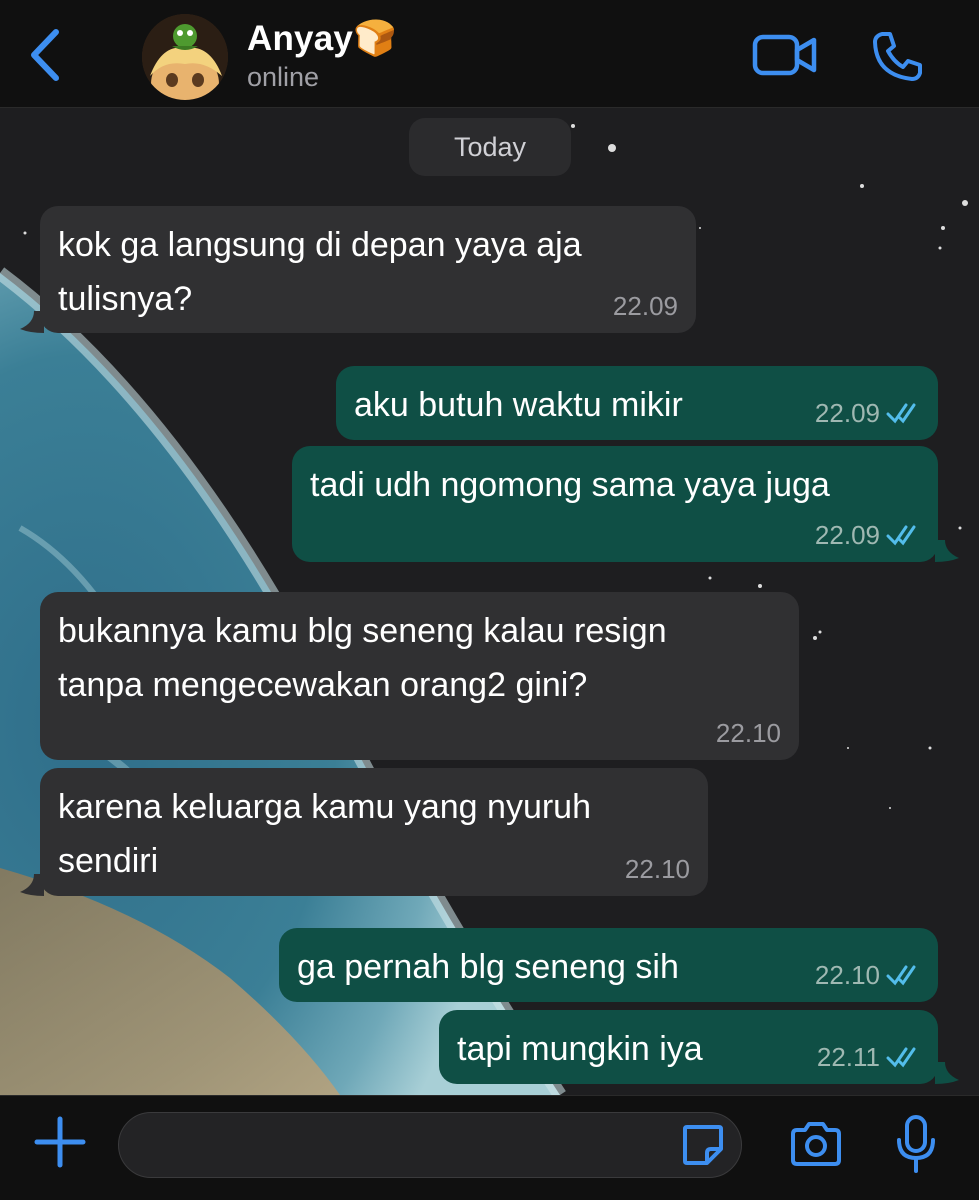 The width and height of the screenshot is (979, 1200). What do you see at coordinates (125, 299) in the screenshot?
I see `message-text: tulisnya?` at bounding box center [125, 299].